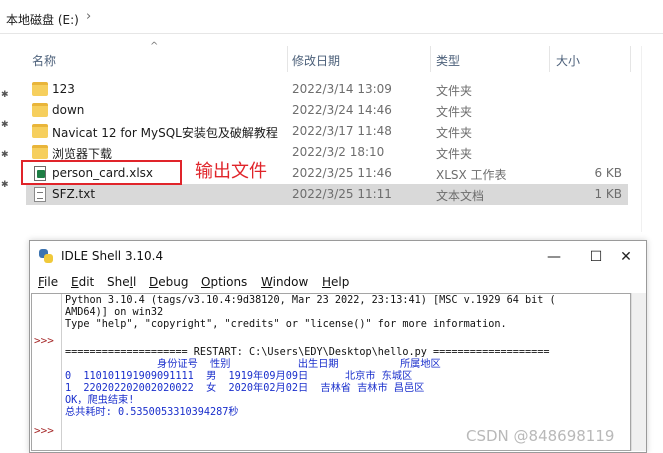 This screenshot has width=663, height=453. I want to click on shell-scrollbar, so click(638, 372).